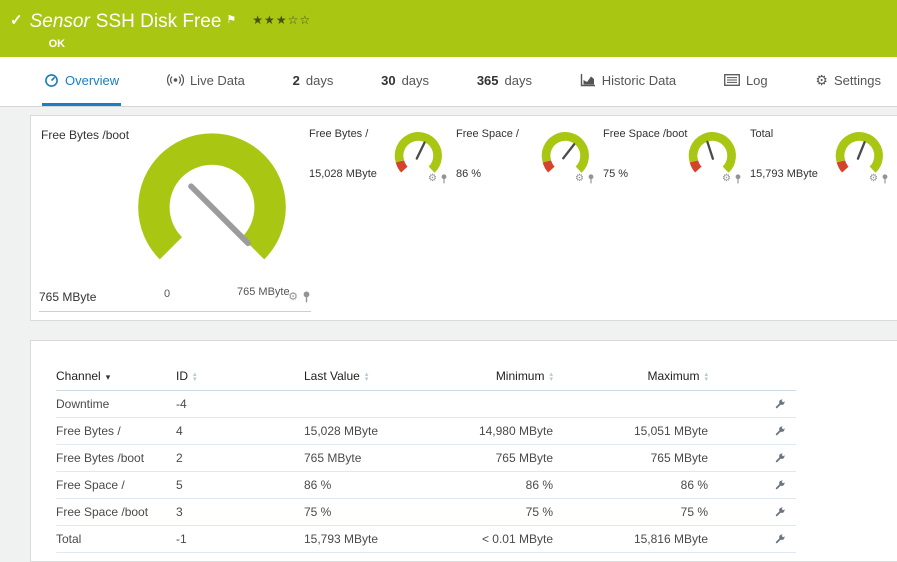 Image resolution: width=897 pixels, height=562 pixels. What do you see at coordinates (240, 404) in the screenshot?
I see `cell-id: -4` at bounding box center [240, 404].